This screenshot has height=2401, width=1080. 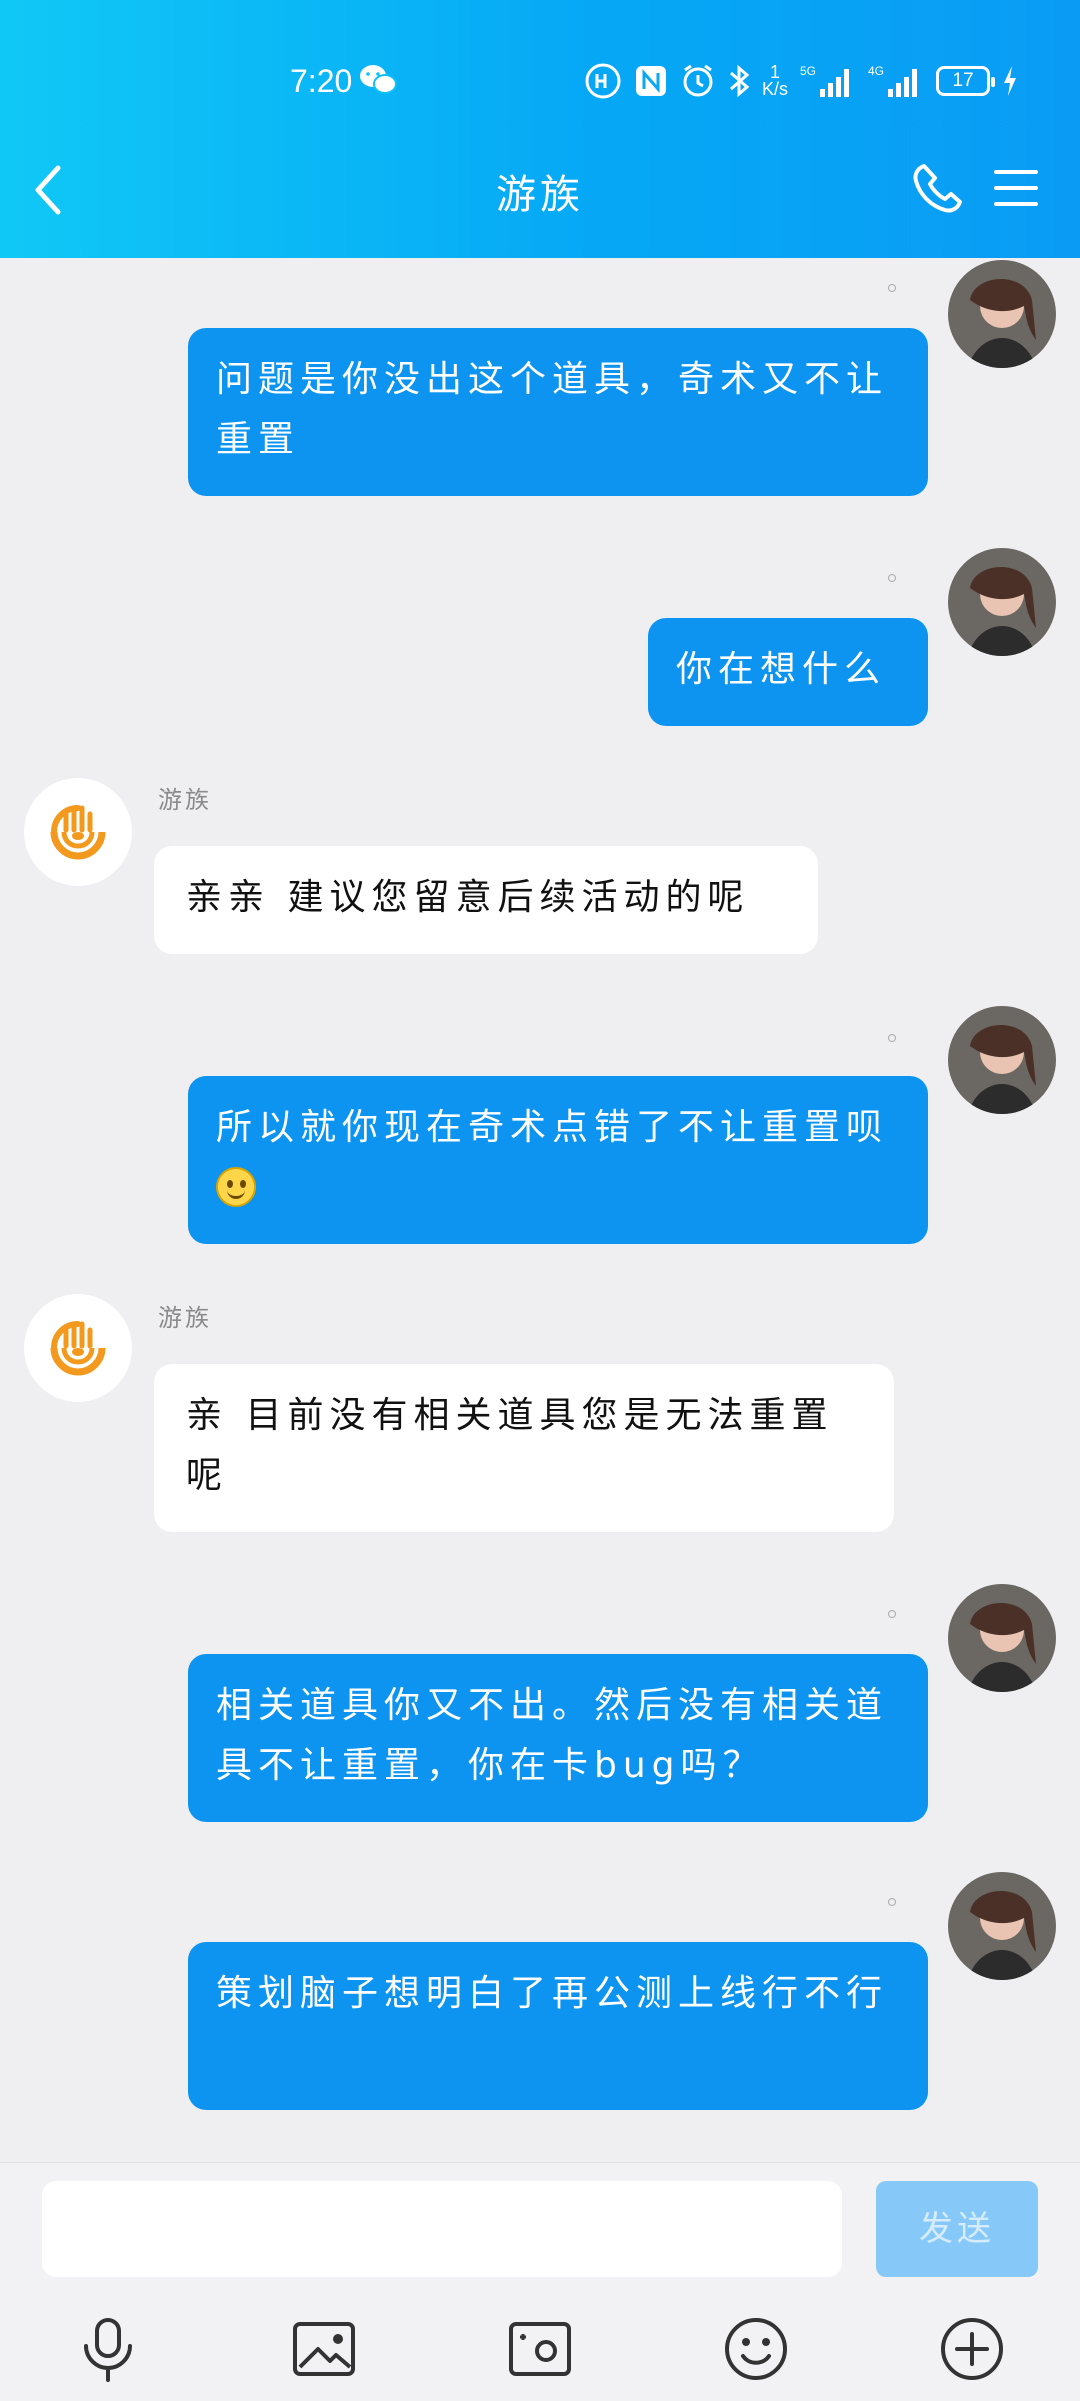 I want to click on message-text: 所以就你现在奇术点错了不让重置呗, so click(x=552, y=1127).